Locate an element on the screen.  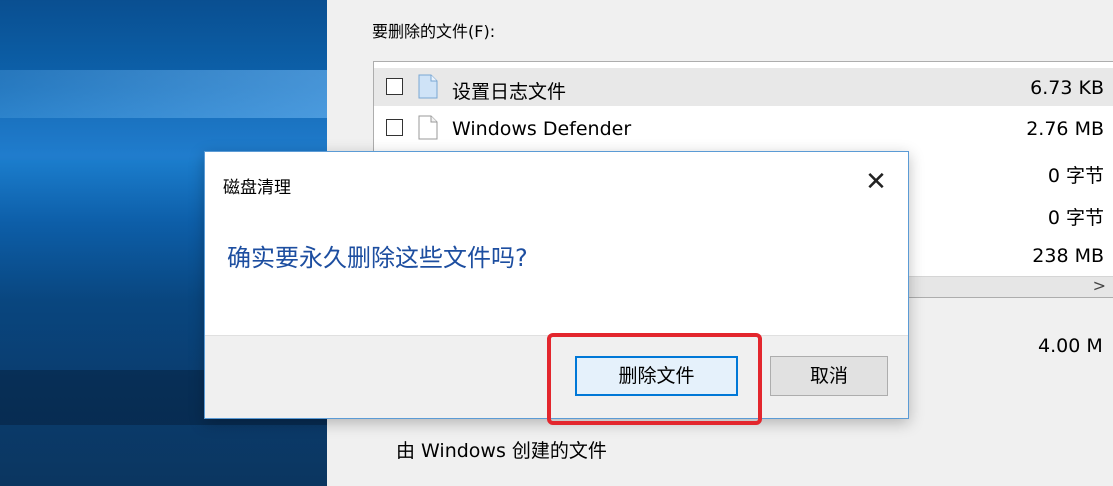
files-to-delete-label: 要删除的文件(F): is located at coordinates (434, 31).